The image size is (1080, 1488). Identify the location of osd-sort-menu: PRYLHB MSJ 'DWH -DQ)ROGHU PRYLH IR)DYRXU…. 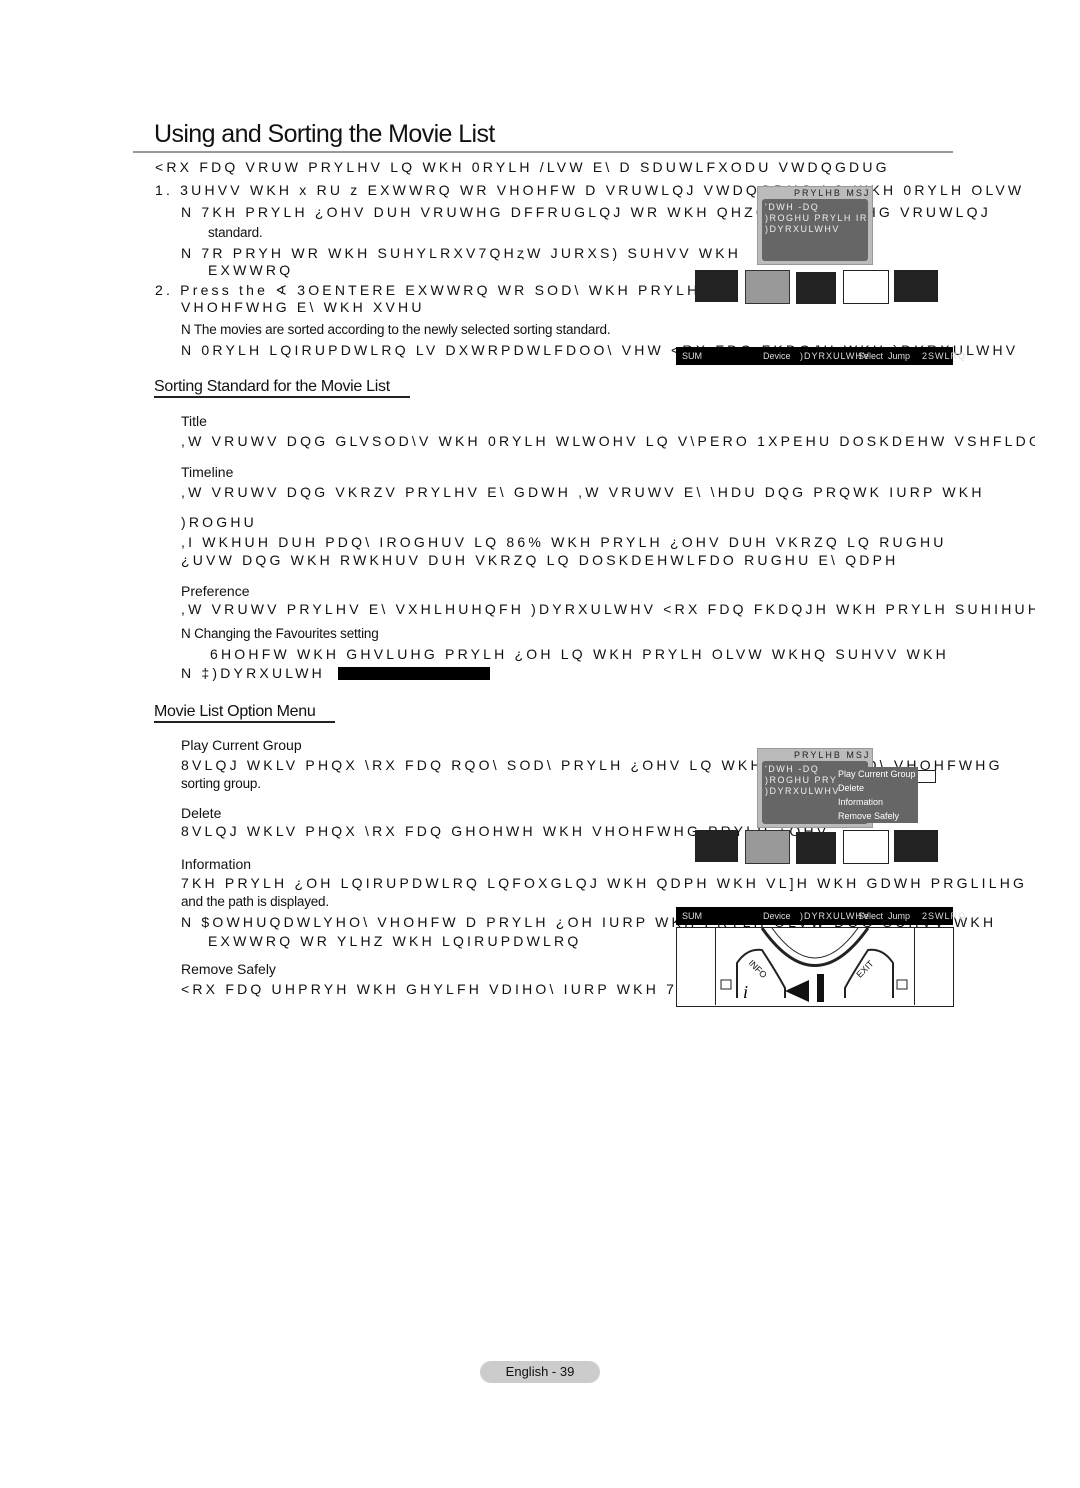
(815, 225).